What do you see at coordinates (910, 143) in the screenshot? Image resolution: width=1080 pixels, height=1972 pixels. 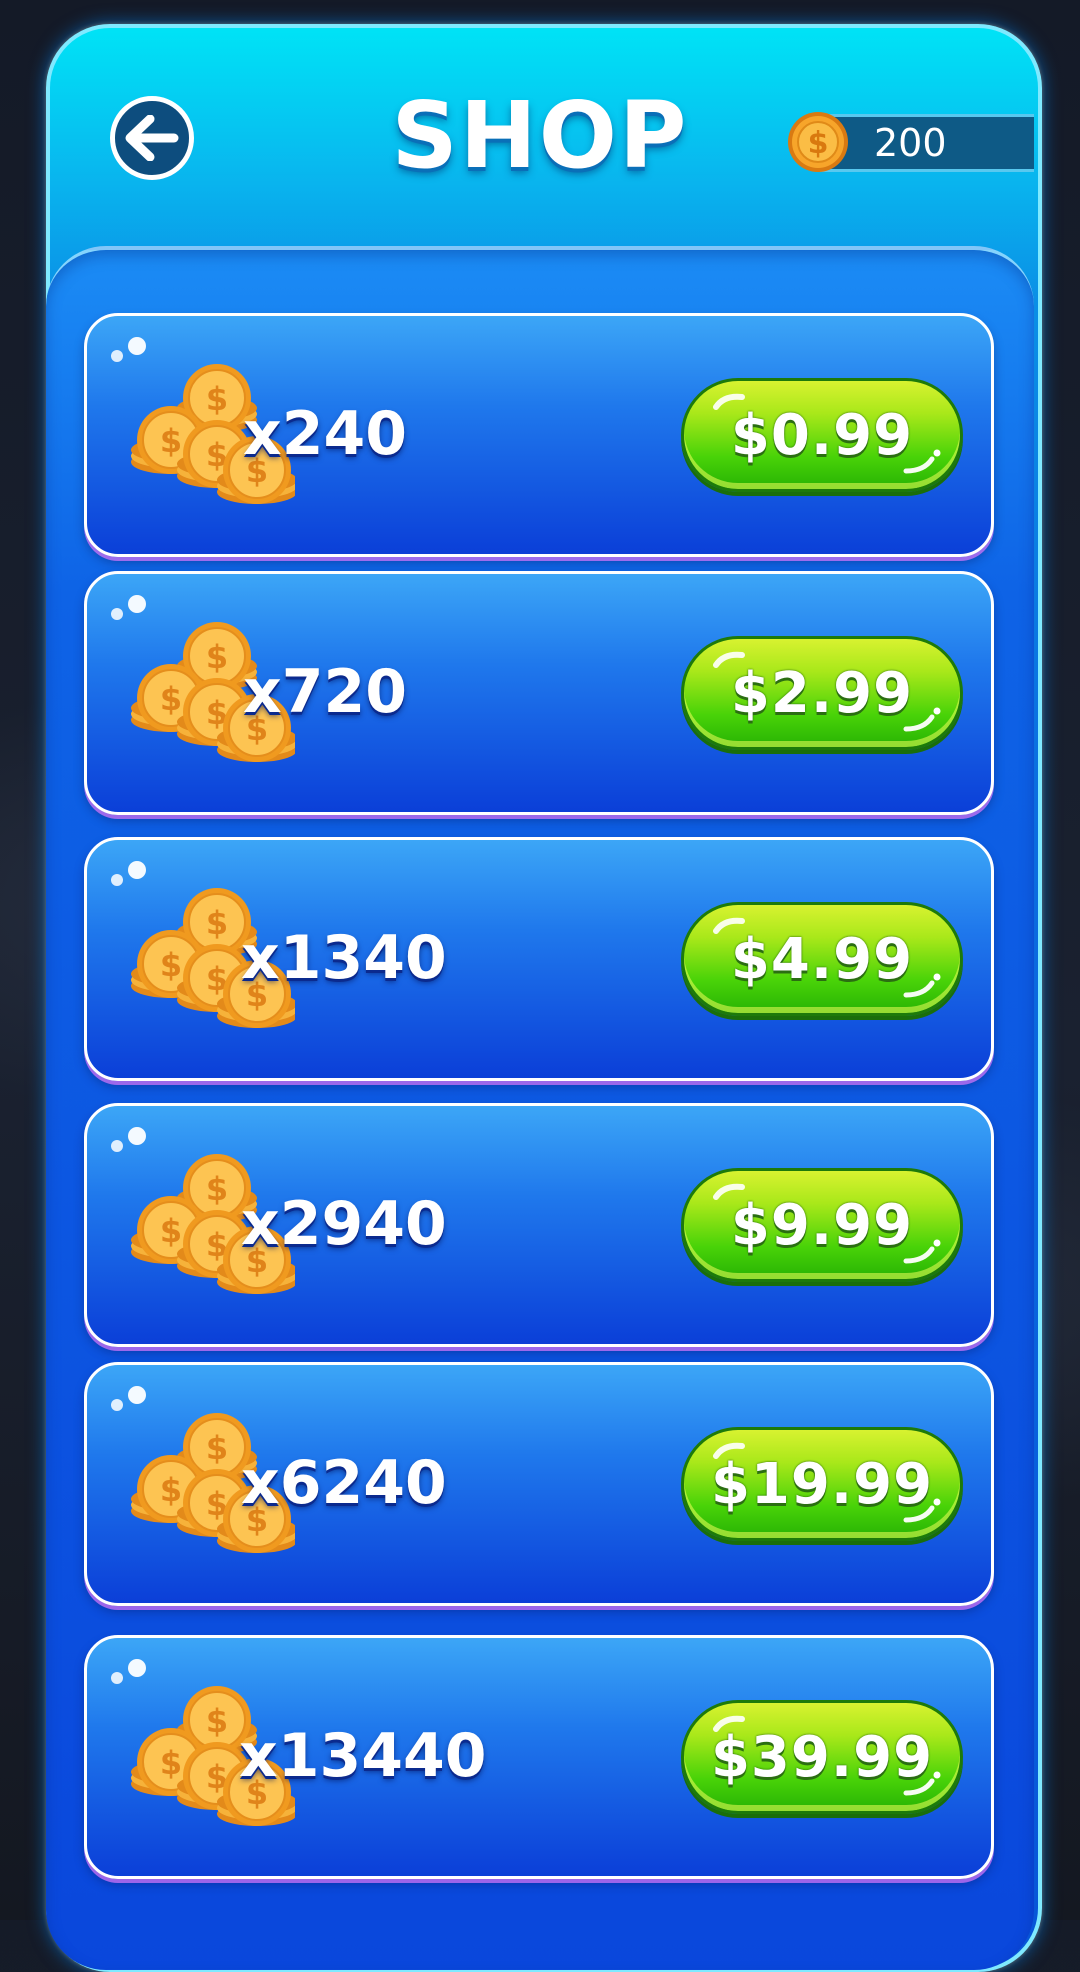 I see `coin-balance-value: 200` at bounding box center [910, 143].